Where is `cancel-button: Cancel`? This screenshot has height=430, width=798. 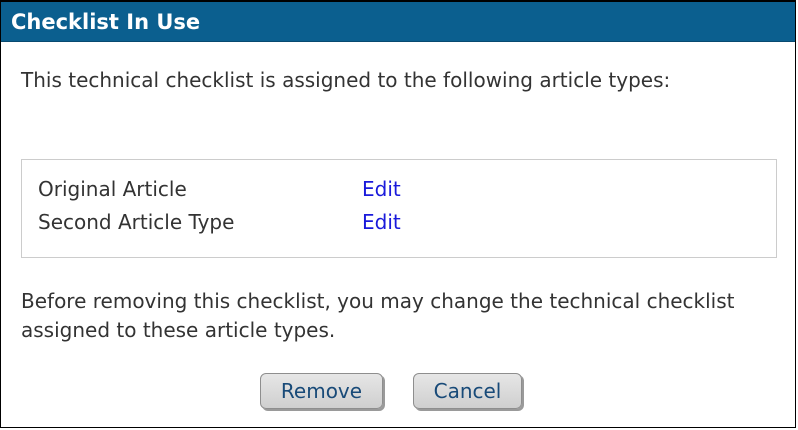 cancel-button: Cancel is located at coordinates (467, 391).